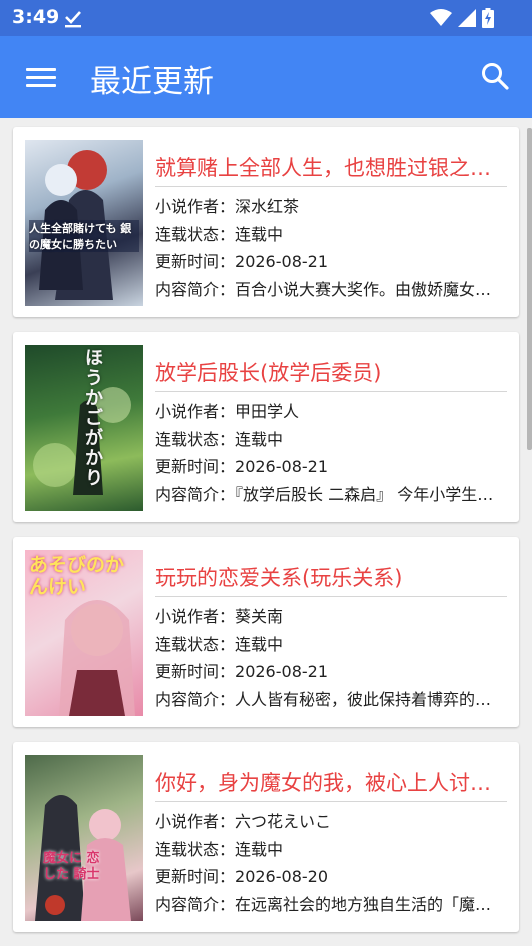  I want to click on book-cover: ほうかご がかり, so click(84, 428).